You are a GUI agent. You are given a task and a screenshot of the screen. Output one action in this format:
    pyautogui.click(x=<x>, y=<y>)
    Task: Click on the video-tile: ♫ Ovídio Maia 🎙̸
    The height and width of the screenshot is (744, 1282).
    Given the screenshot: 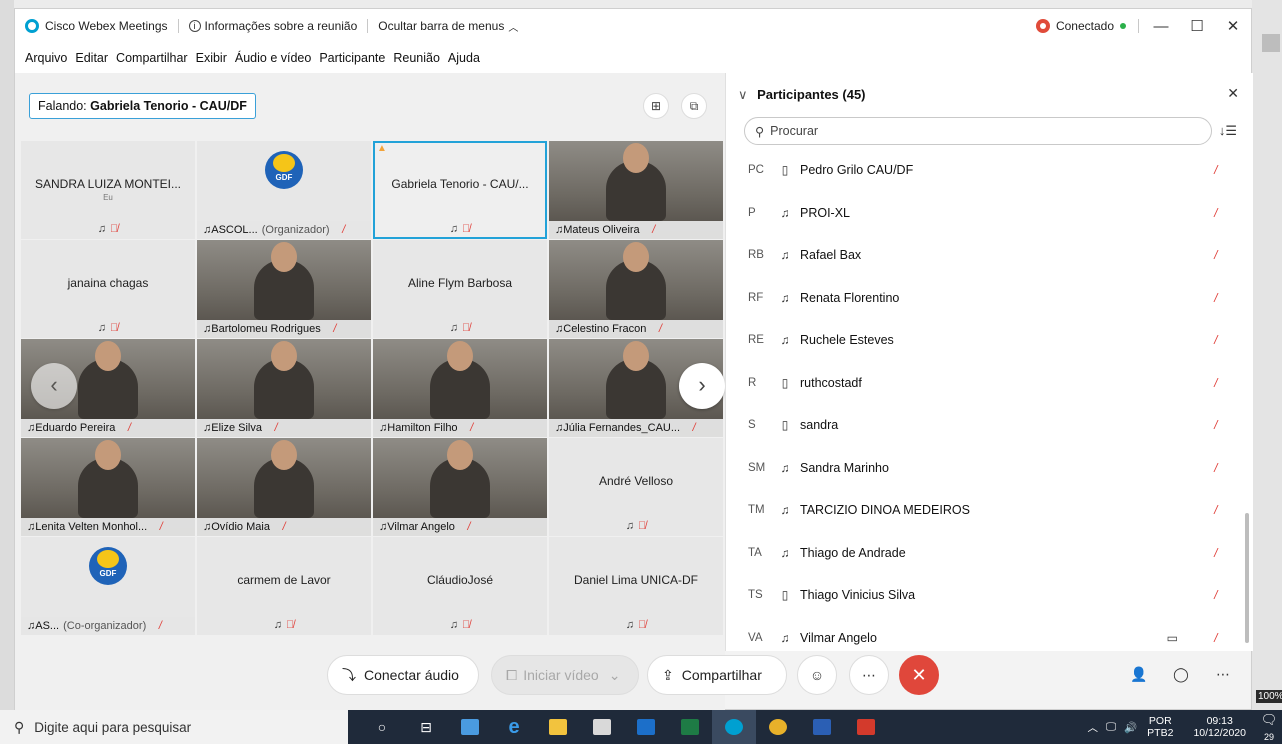 What is the action you would take?
    pyautogui.click(x=284, y=487)
    